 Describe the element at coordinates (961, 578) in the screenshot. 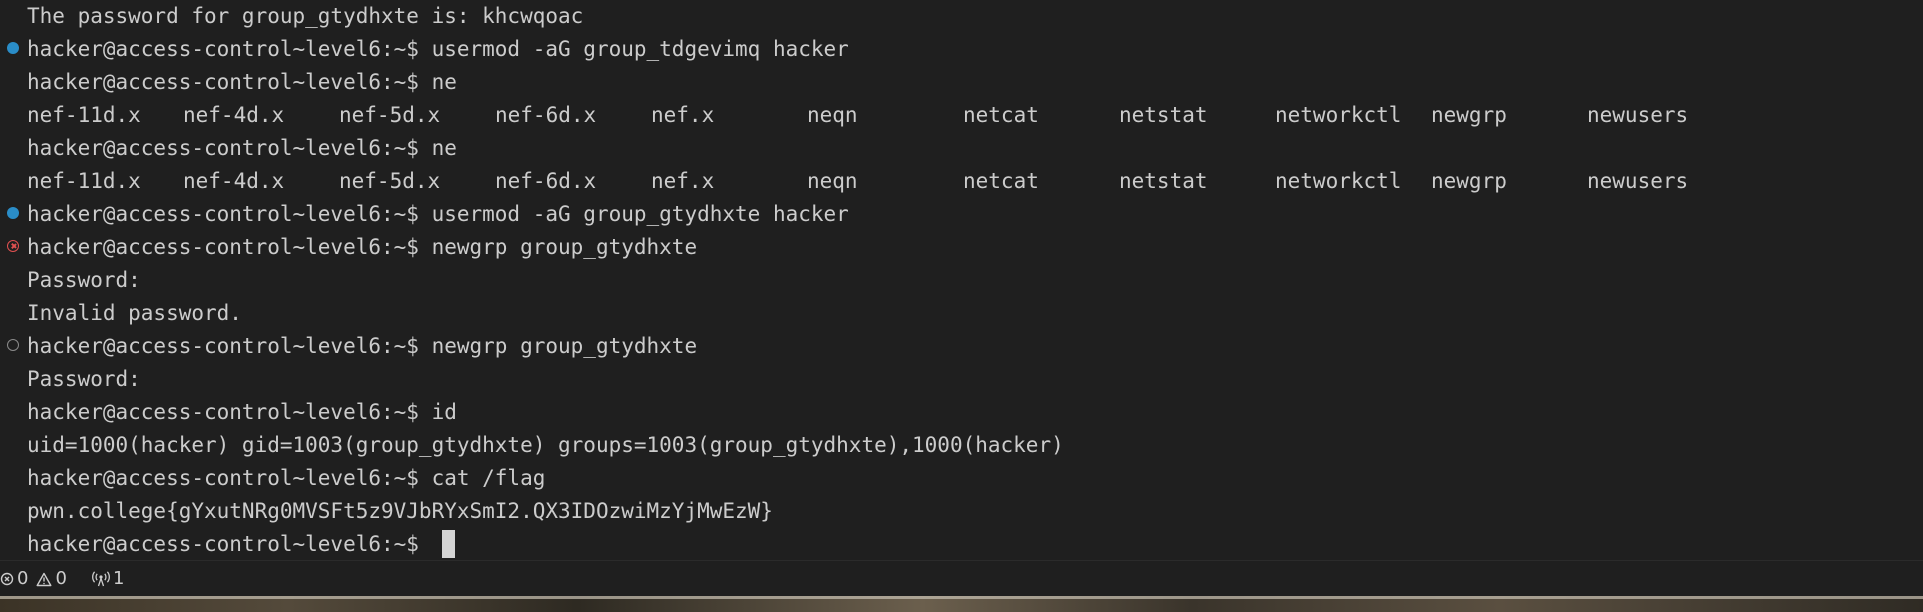

I see `status-bar: 0 0 1` at that location.